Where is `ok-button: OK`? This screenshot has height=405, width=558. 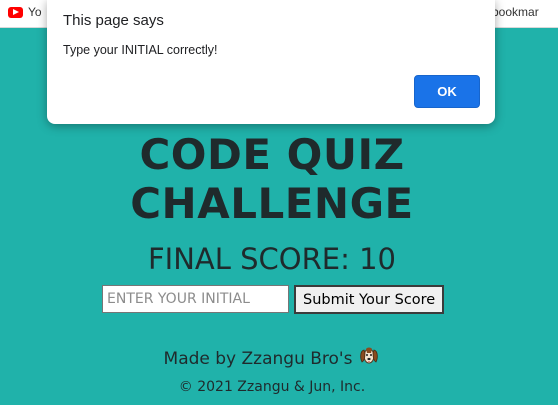 ok-button: OK is located at coordinates (447, 91).